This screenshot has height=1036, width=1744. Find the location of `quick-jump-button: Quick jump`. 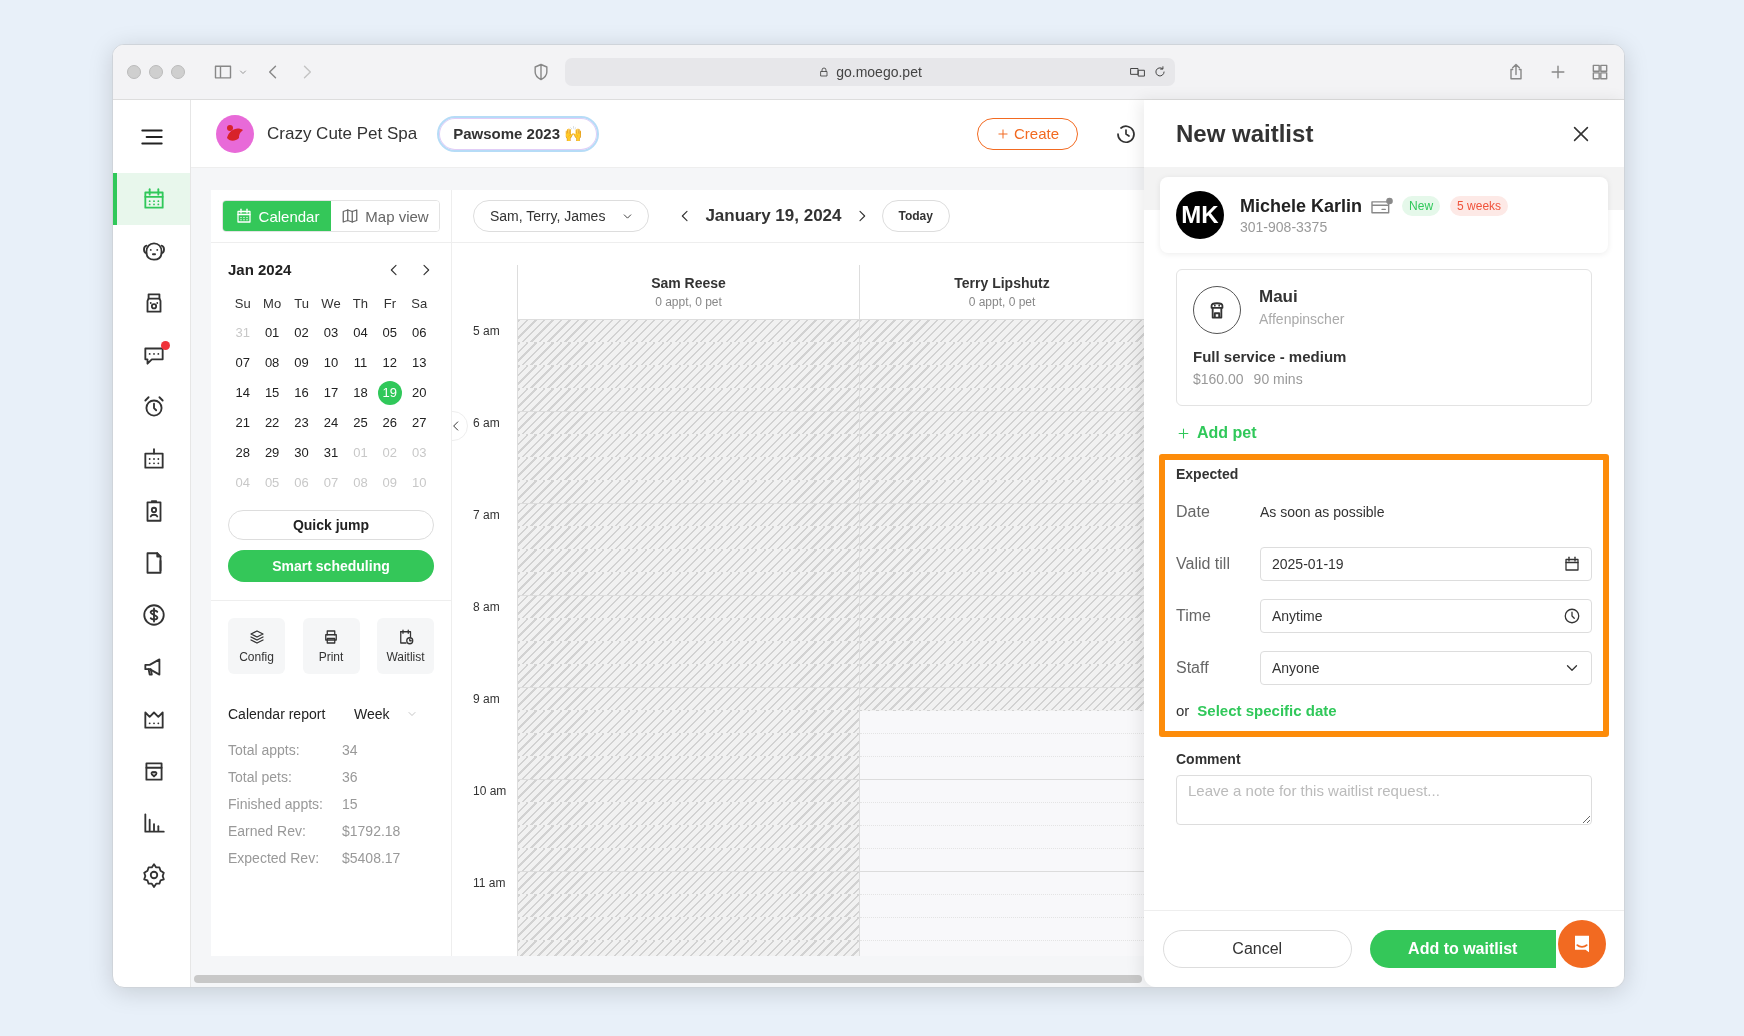

quick-jump-button: Quick jump is located at coordinates (331, 525).